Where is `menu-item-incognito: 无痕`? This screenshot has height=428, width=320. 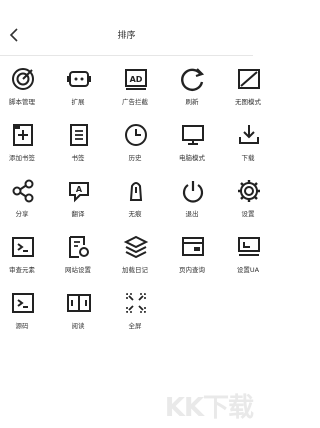 menu-item-incognito: 无痕 is located at coordinates (135, 200).